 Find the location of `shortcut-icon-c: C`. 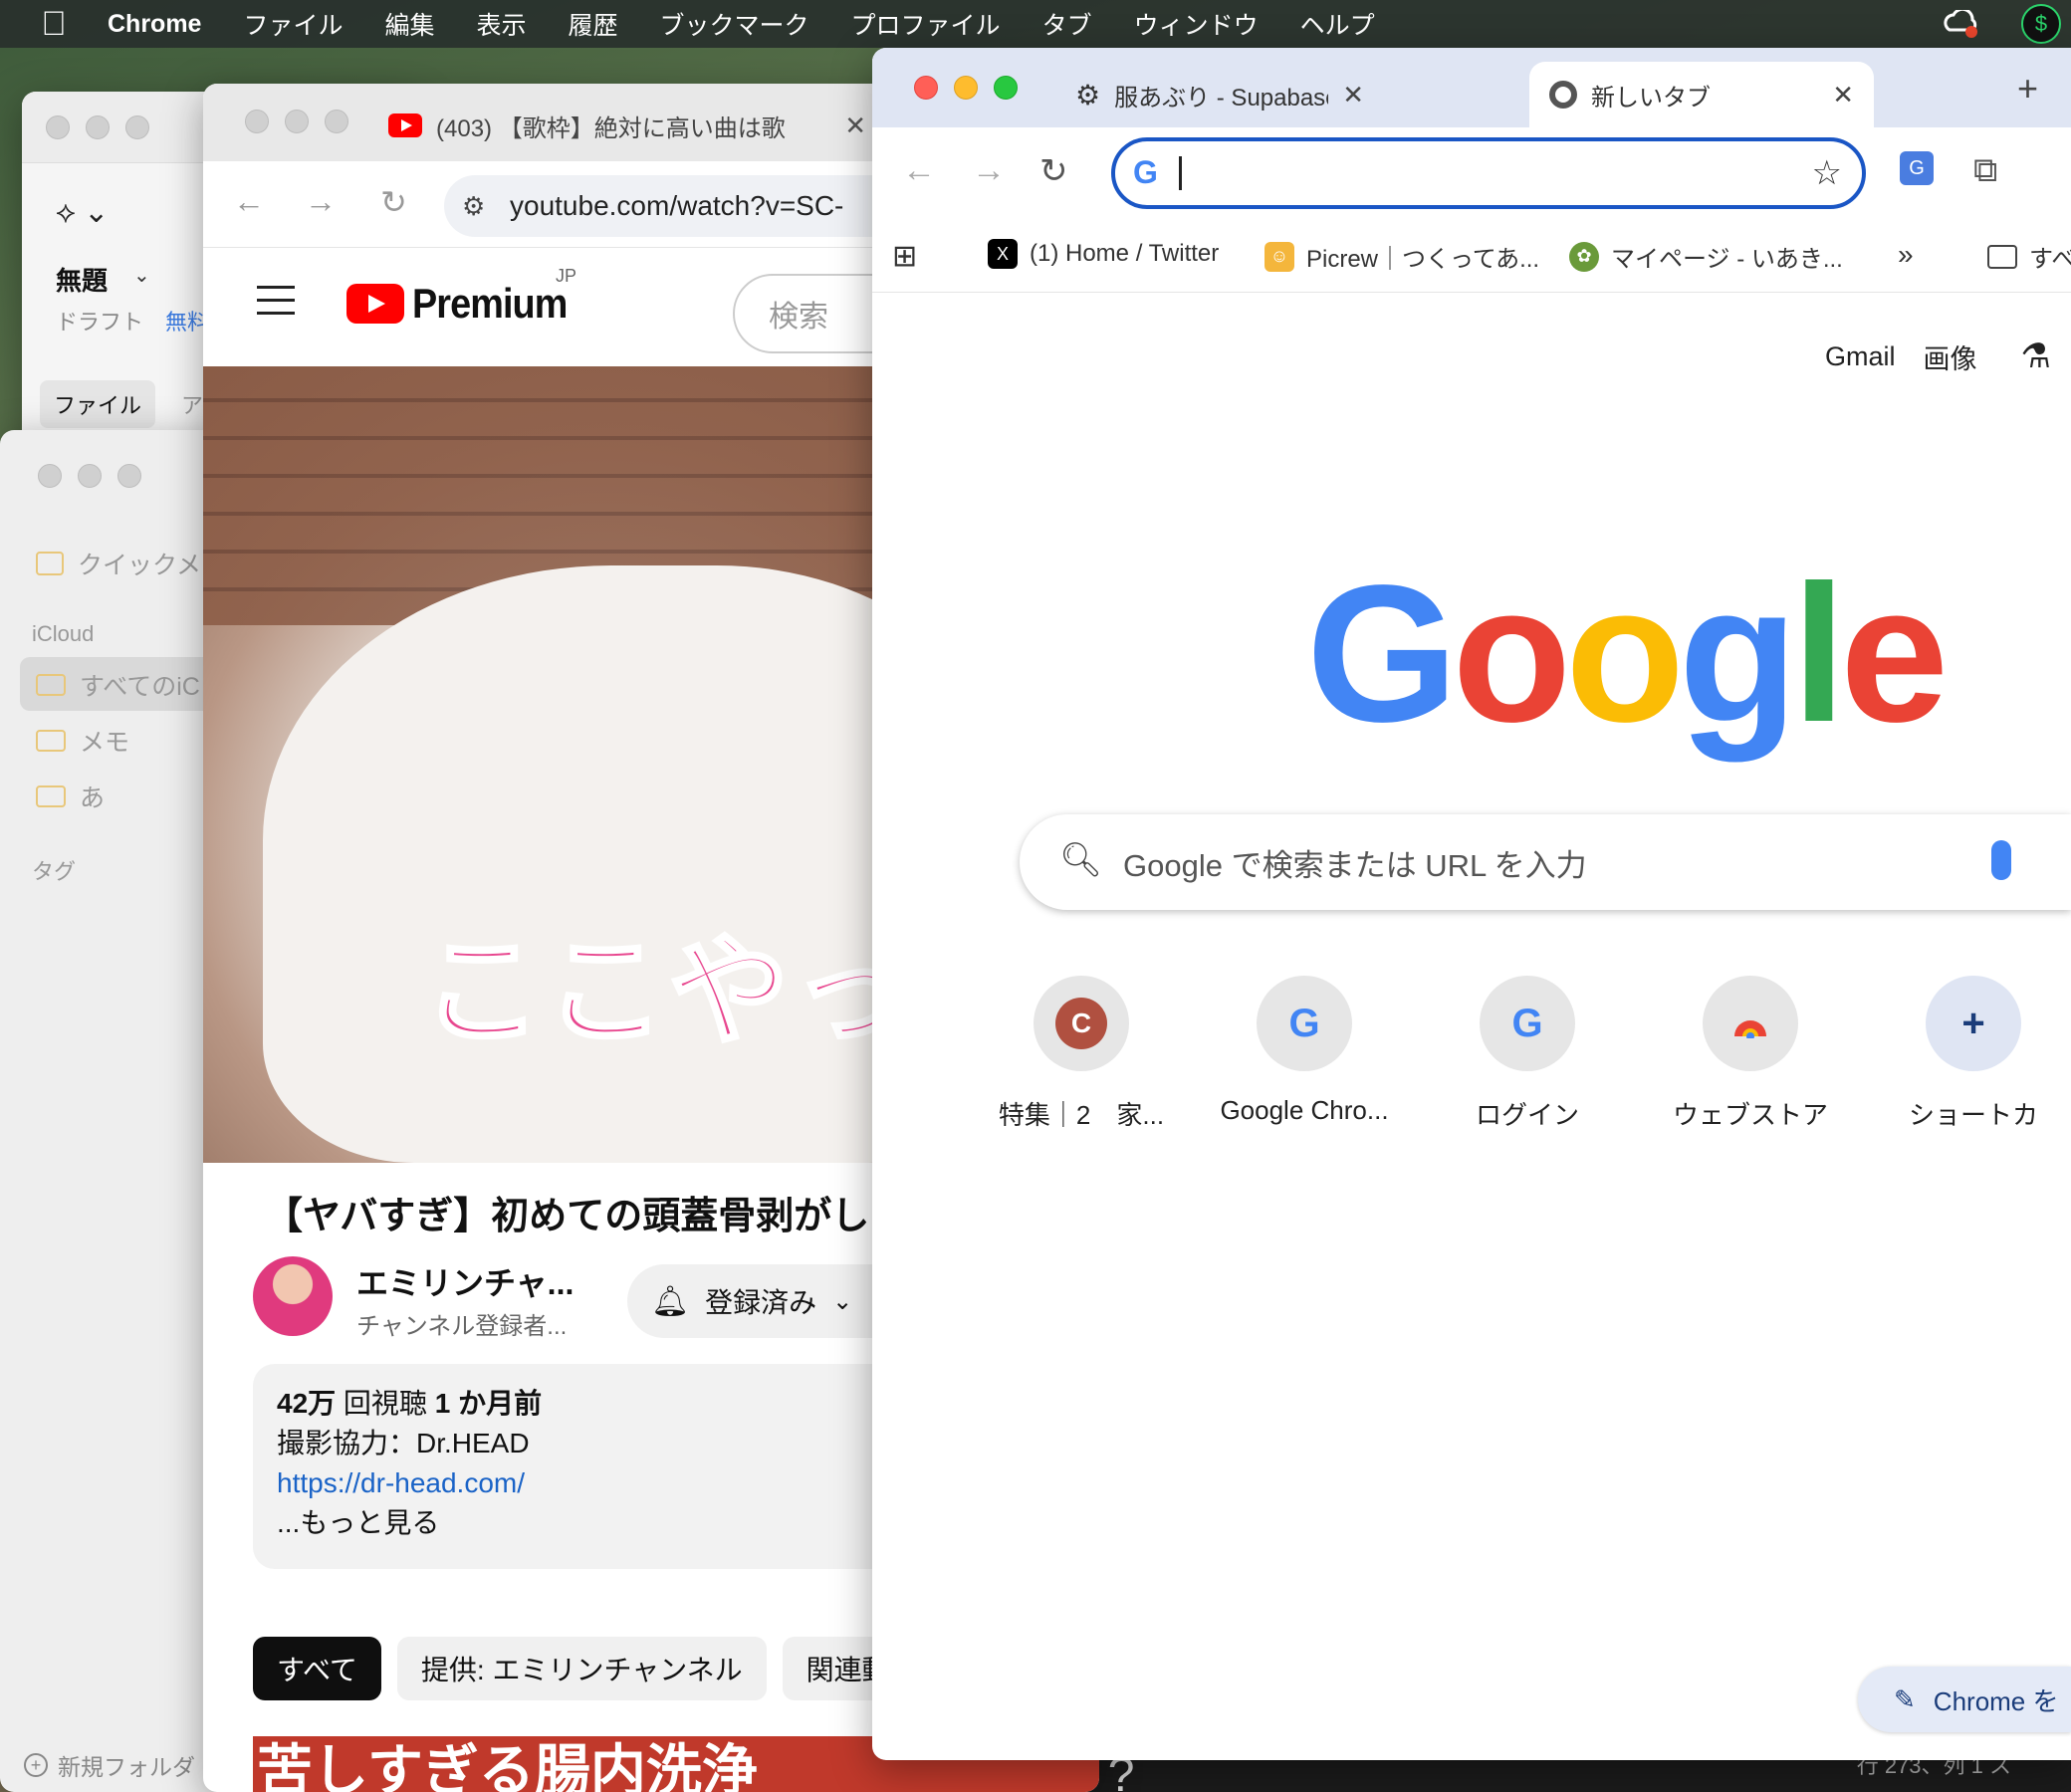

shortcut-icon-c: C is located at coordinates (1081, 1024).